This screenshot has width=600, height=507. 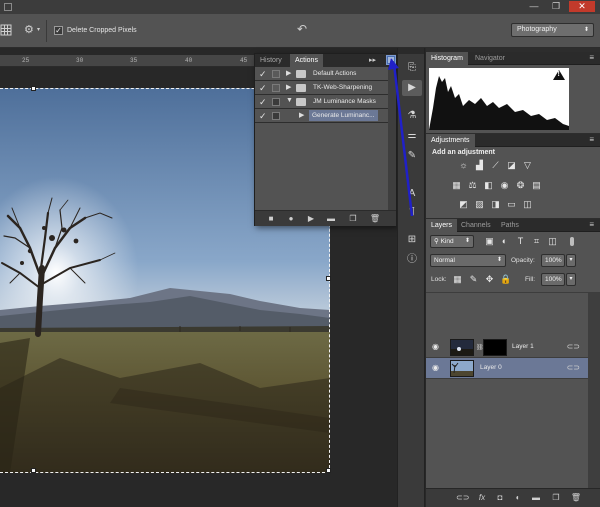 I want to click on filter-toggle, so click(x=572, y=241).